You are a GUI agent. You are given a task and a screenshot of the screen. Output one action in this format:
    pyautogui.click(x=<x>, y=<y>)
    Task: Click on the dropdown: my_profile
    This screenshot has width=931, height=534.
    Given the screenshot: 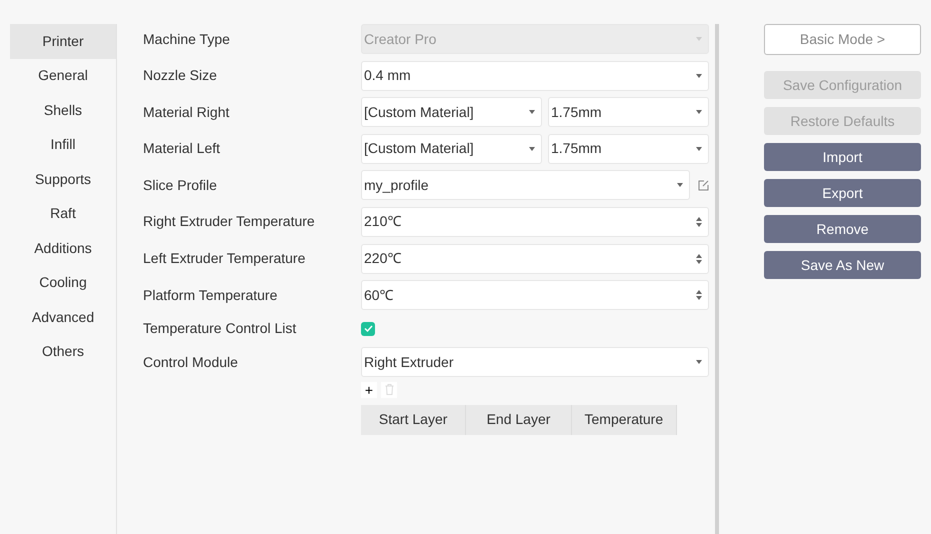 What is the action you would take?
    pyautogui.click(x=525, y=185)
    